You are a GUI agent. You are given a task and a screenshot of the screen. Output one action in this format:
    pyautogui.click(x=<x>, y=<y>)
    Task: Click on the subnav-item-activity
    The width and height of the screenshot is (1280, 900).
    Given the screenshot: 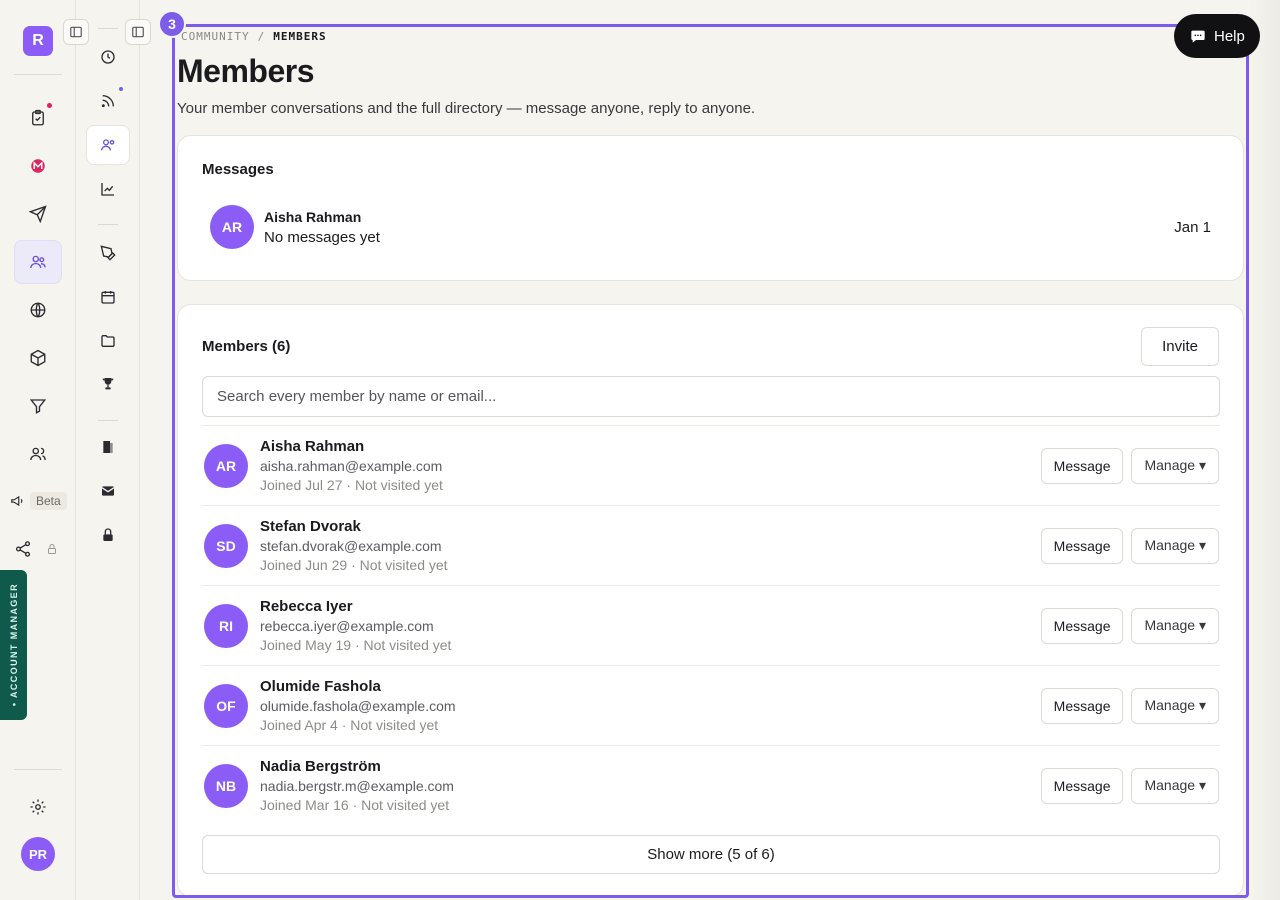 What is the action you would take?
    pyautogui.click(x=108, y=57)
    